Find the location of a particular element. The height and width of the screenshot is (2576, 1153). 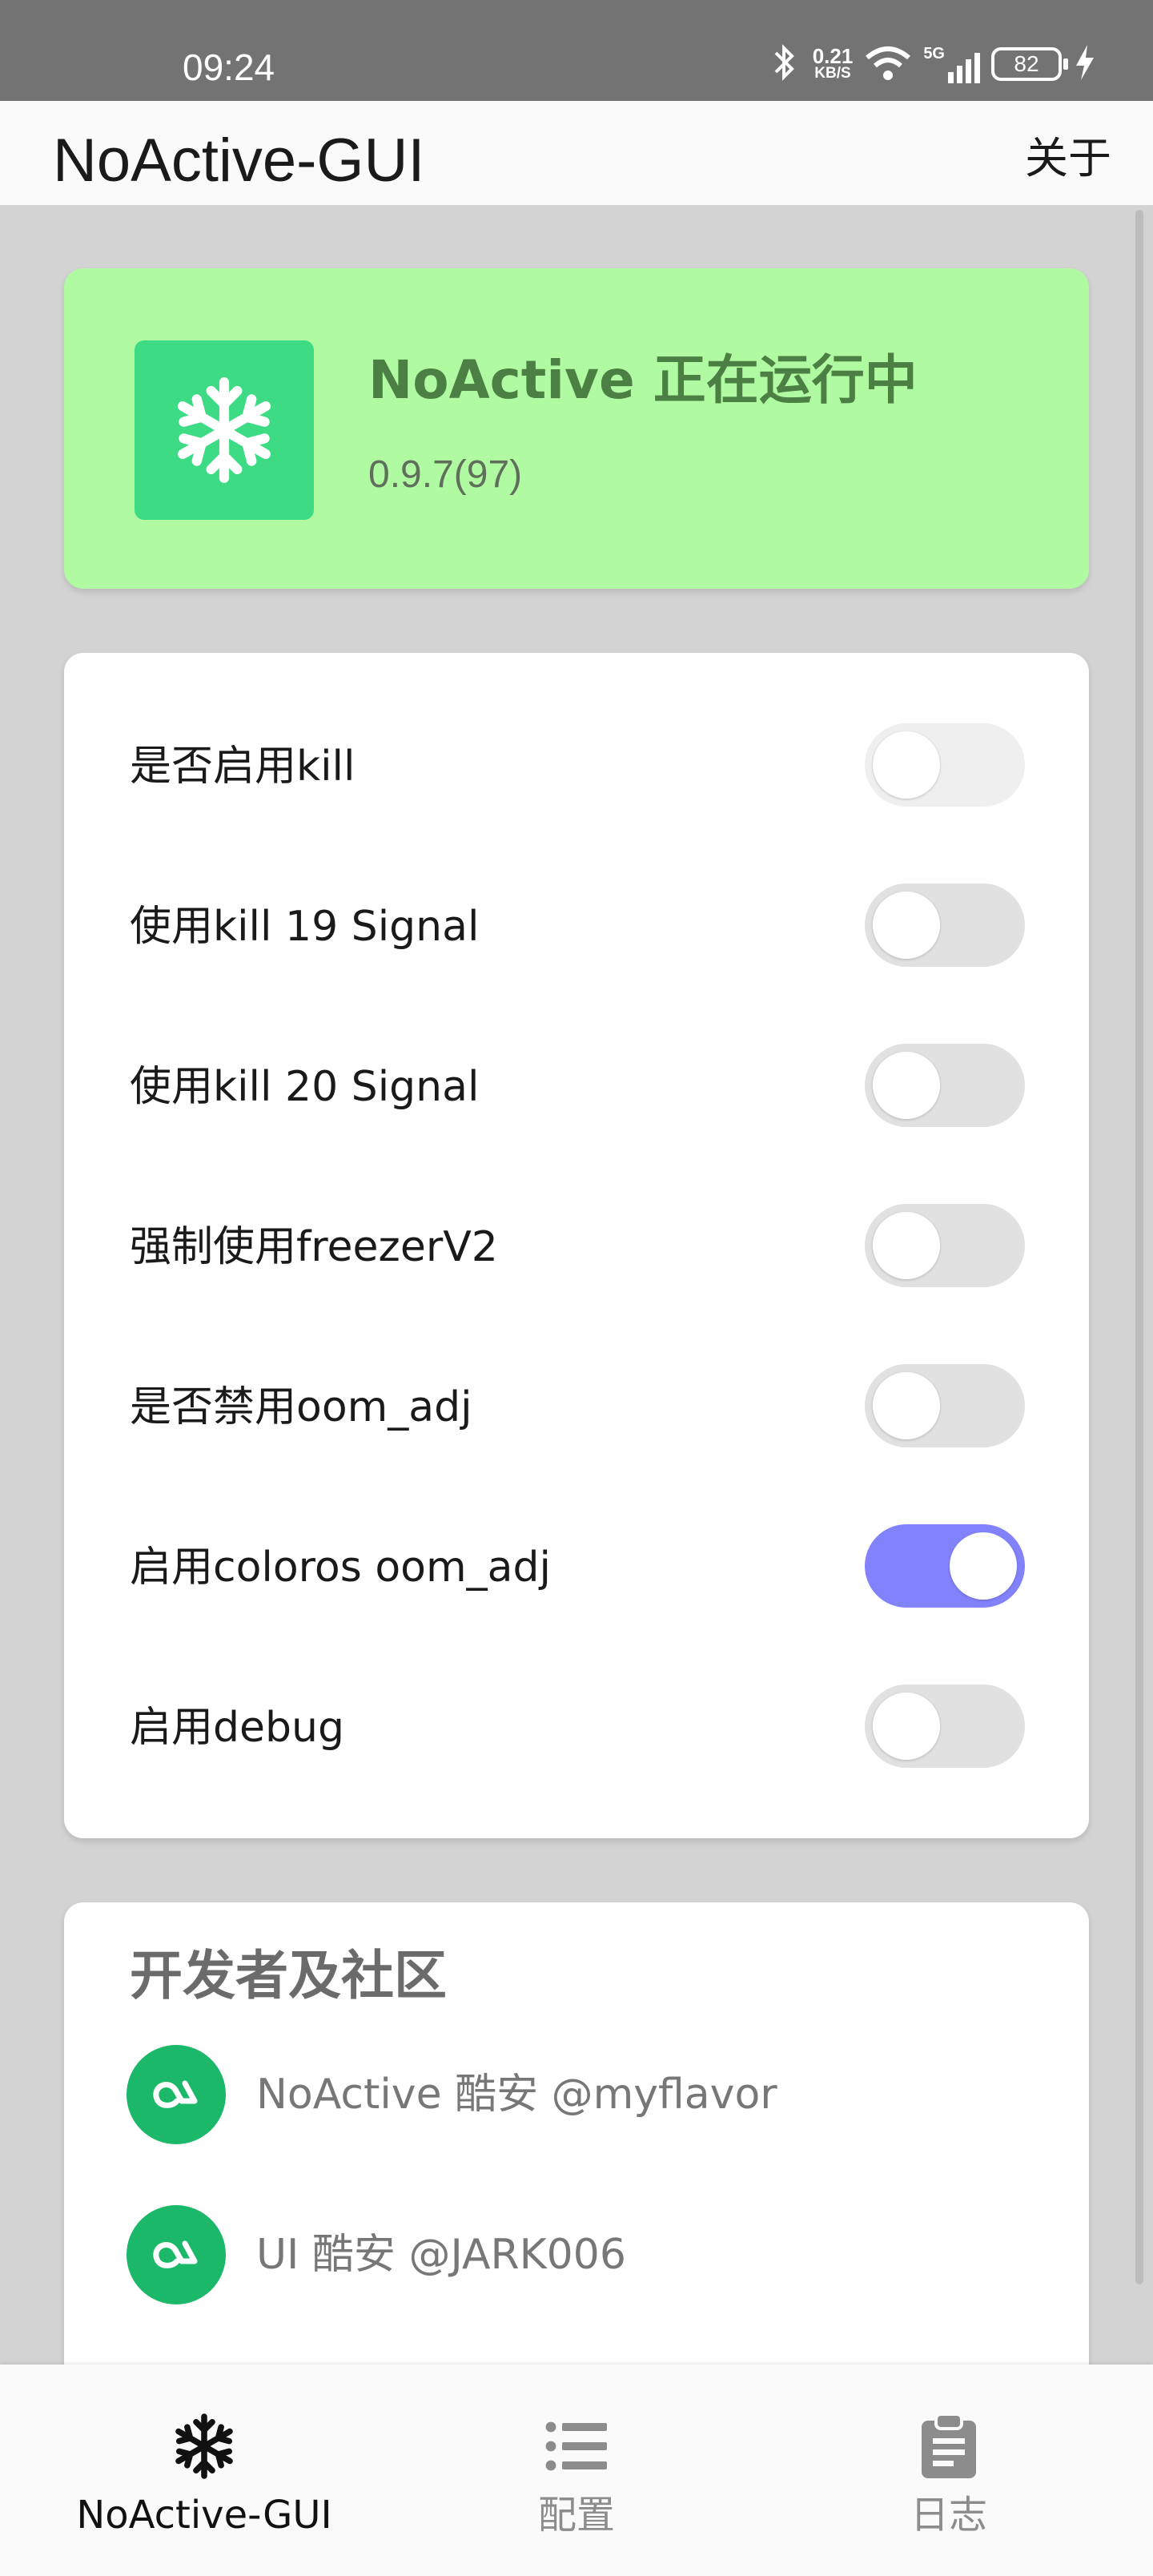

app-logo is located at coordinates (224, 430).